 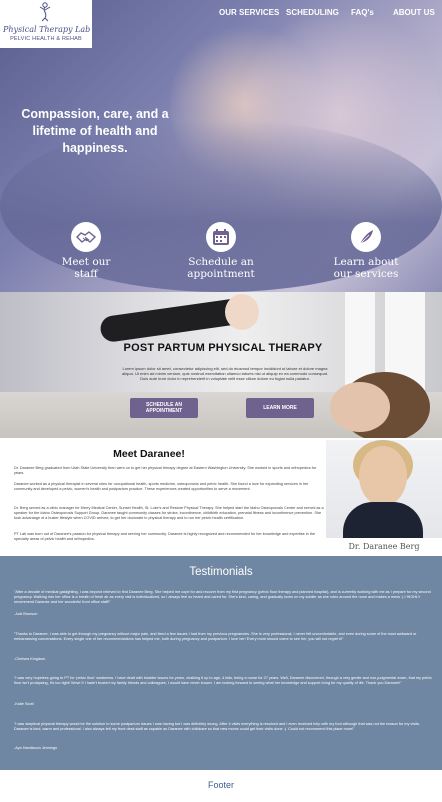 I want to click on photo-body, so click(x=383, y=520).